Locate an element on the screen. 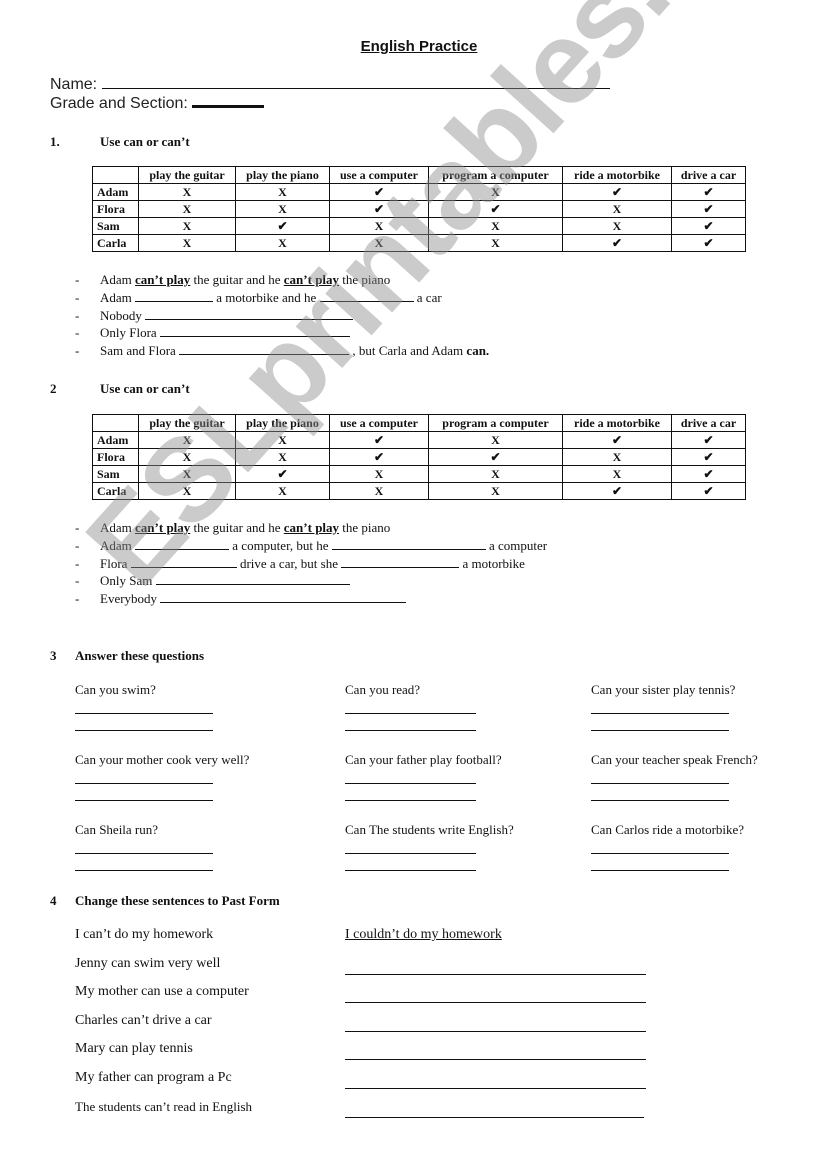  sentence-text: Sam and Flora is located at coordinates (140, 351).